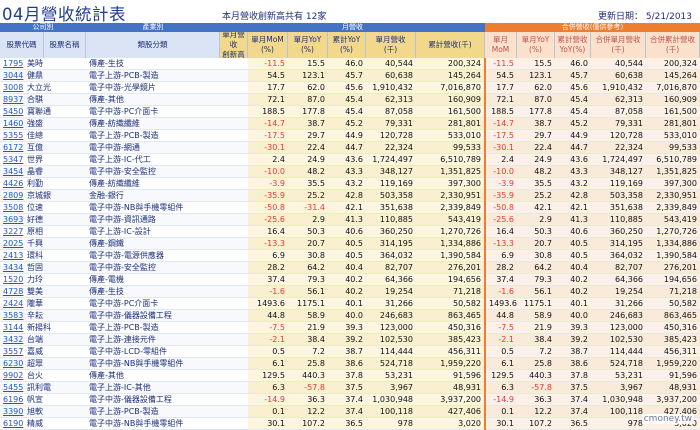 The width and height of the screenshot is (700, 430). What do you see at coordinates (391, 304) in the screenshot?
I see `monthly-rev-value: 31,266` at bounding box center [391, 304].